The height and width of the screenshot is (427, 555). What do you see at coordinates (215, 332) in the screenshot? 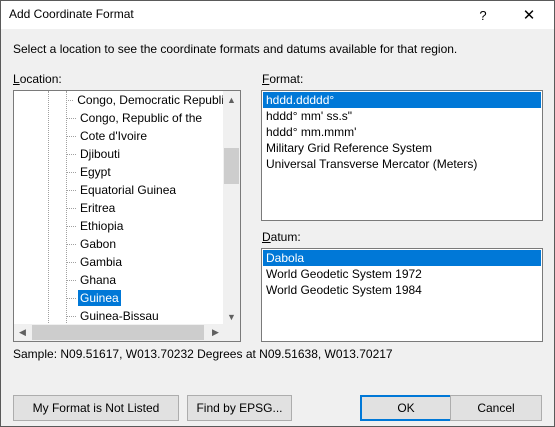
I see `scroll-right-arrow-icon: ▶` at bounding box center [215, 332].